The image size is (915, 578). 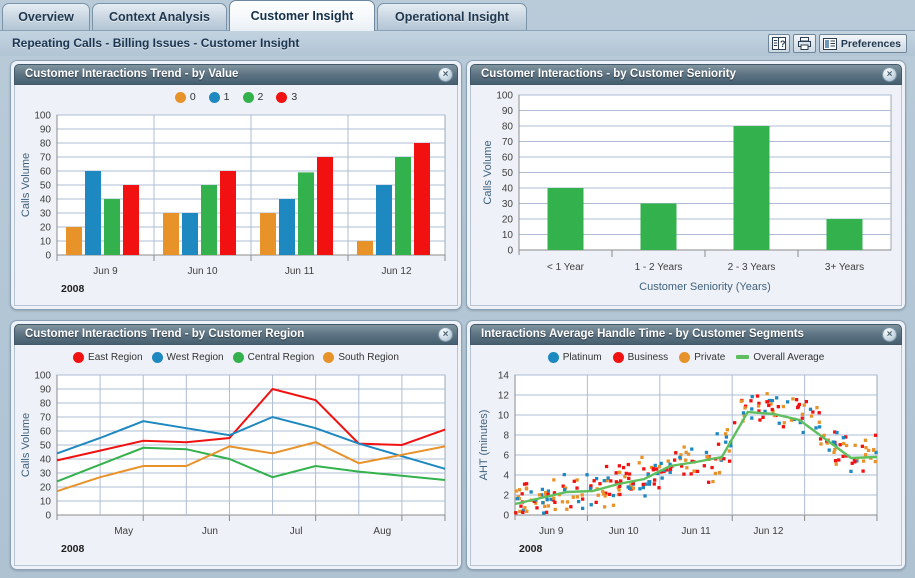 I want to click on legend-item: Platinum, so click(x=574, y=357).